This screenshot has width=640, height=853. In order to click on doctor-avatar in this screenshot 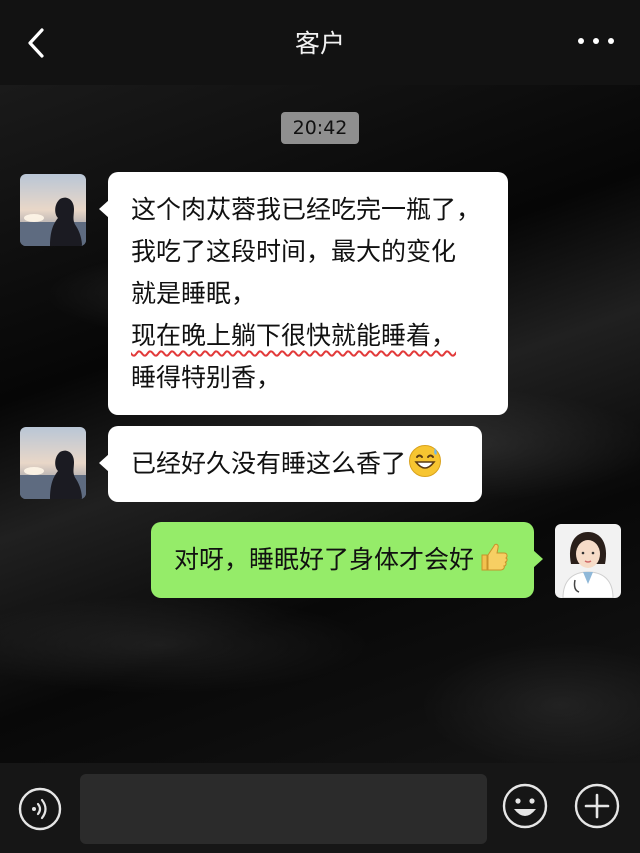, I will do `click(588, 561)`.